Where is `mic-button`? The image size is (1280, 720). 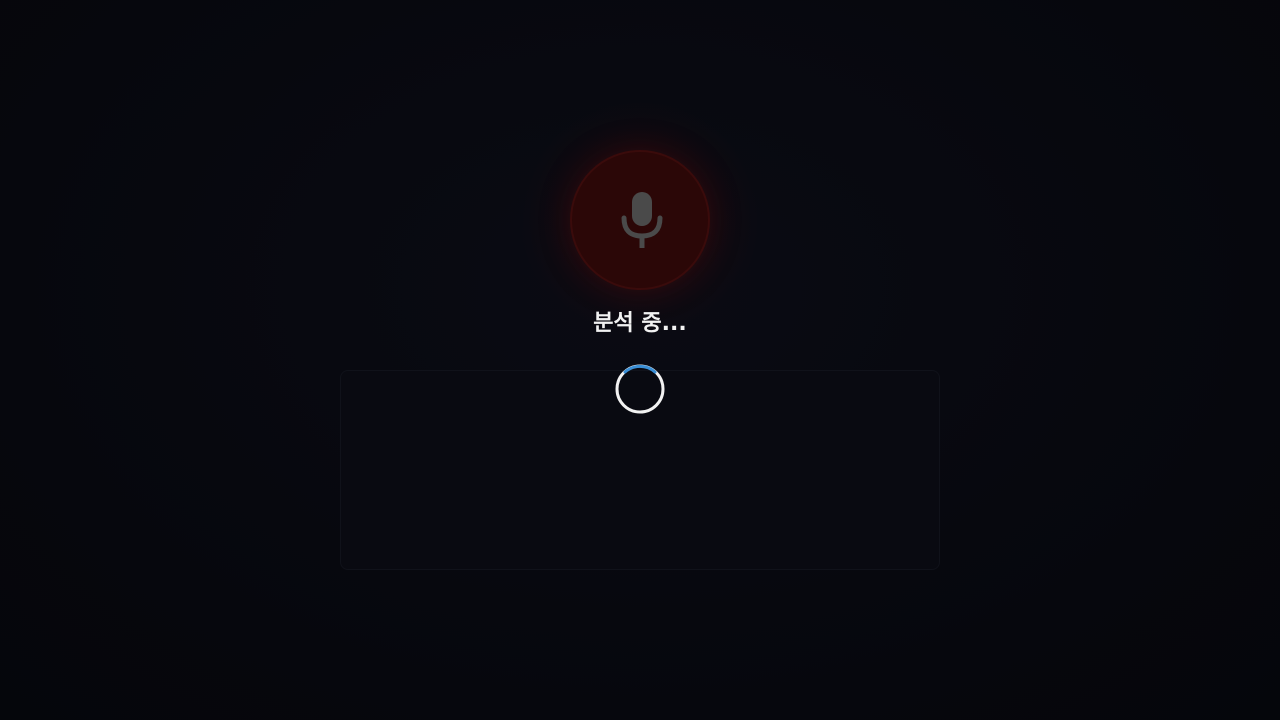
mic-button is located at coordinates (640, 220).